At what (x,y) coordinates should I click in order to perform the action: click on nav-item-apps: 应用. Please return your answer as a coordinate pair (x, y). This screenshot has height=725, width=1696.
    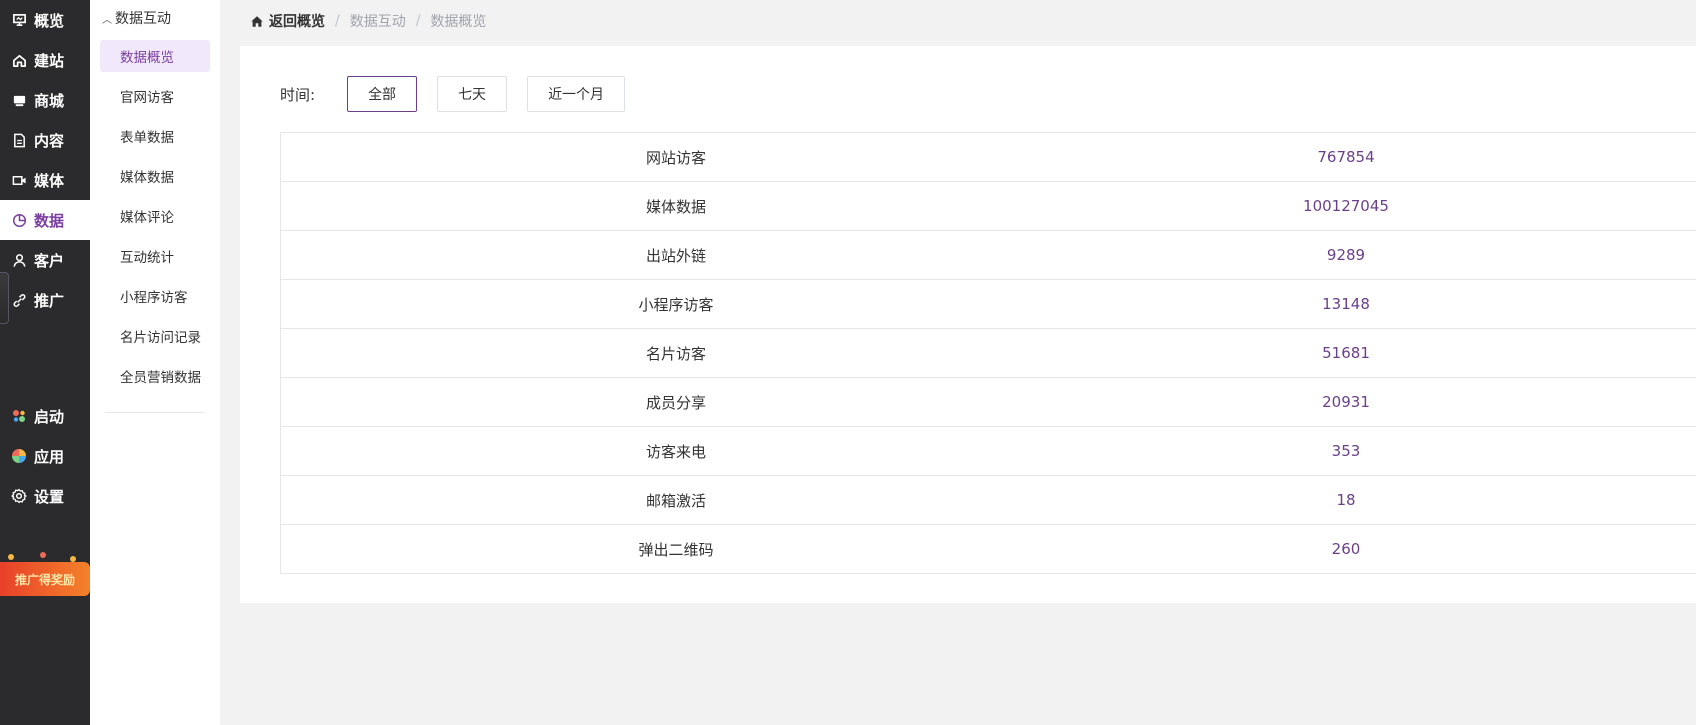
    Looking at the image, I should click on (45, 456).